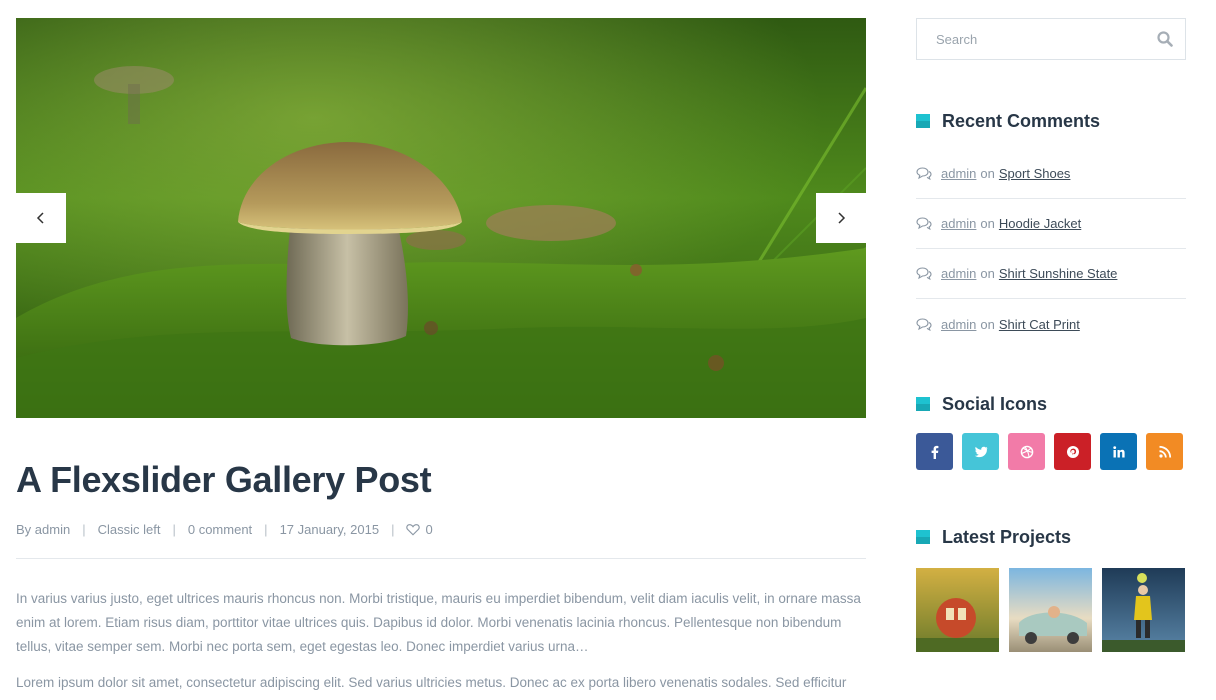 The width and height of the screenshot is (1216, 700). I want to click on twitter-button, so click(980, 451).